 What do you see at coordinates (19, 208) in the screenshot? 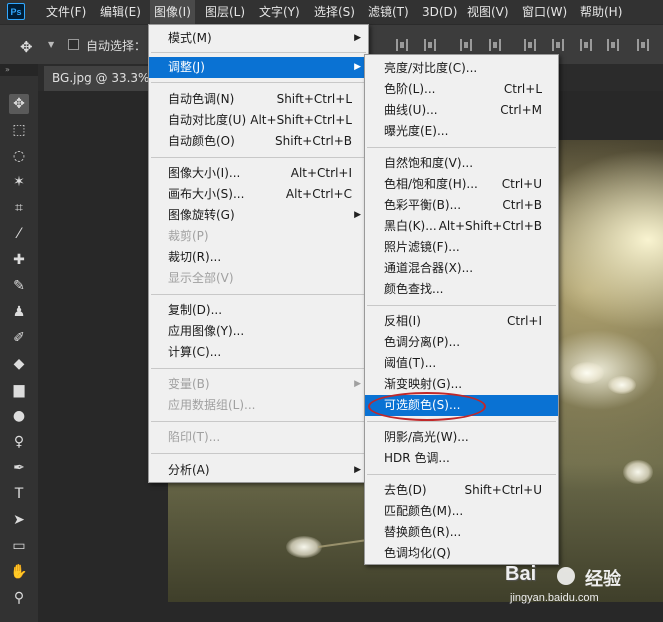
I see `crop-tool-icon: ⌗` at bounding box center [19, 208].